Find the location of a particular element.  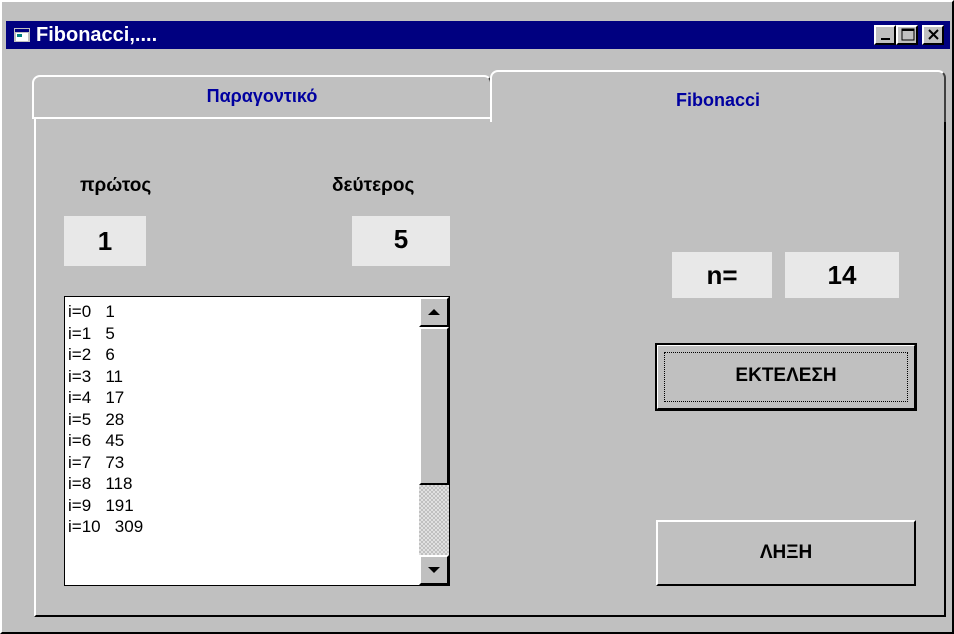

app-window-icon is located at coordinates (22, 35).